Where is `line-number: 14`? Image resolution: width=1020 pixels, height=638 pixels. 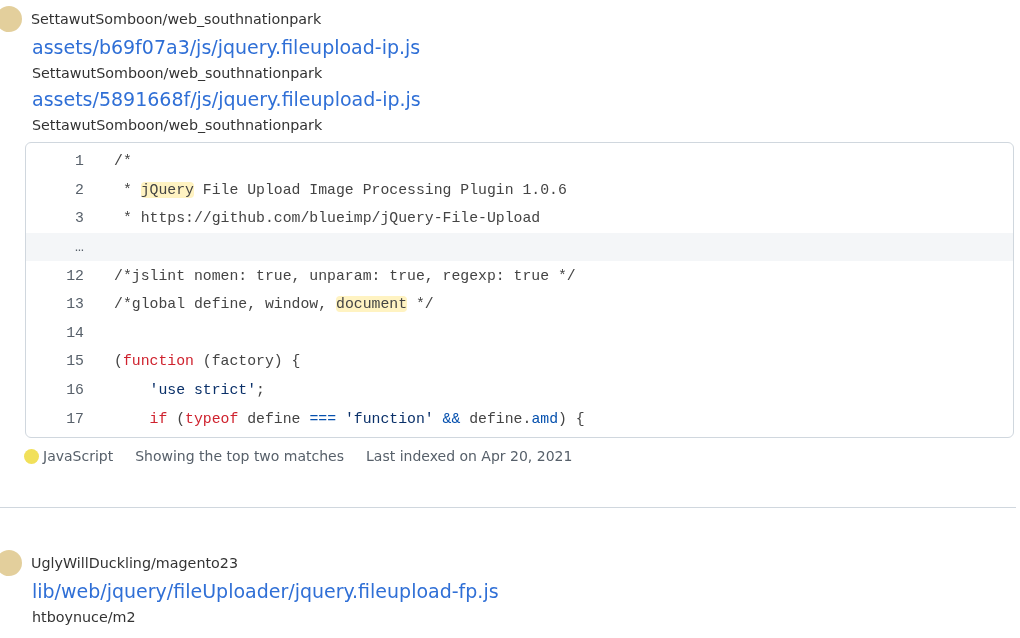 line-number: 14 is located at coordinates (74, 333).